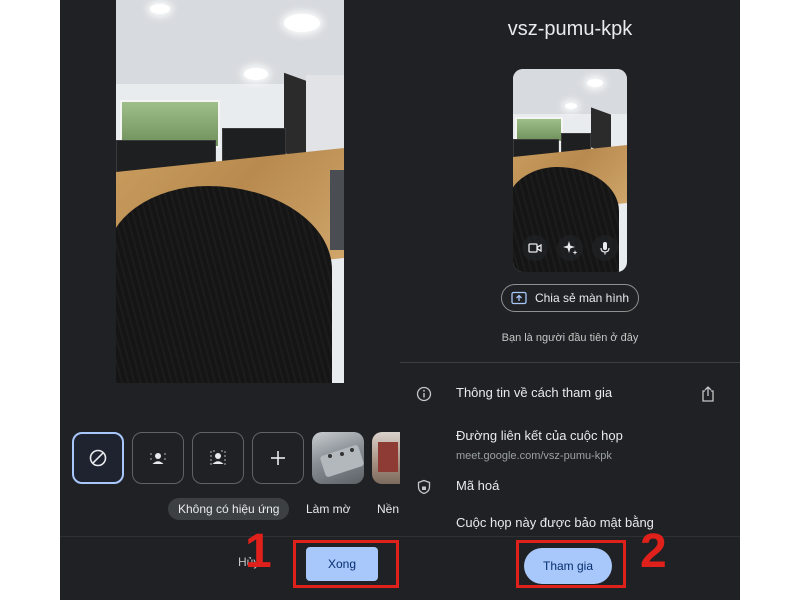 This screenshot has width=800, height=600. Describe the element at coordinates (424, 487) in the screenshot. I see `lock-shield-icon` at that location.